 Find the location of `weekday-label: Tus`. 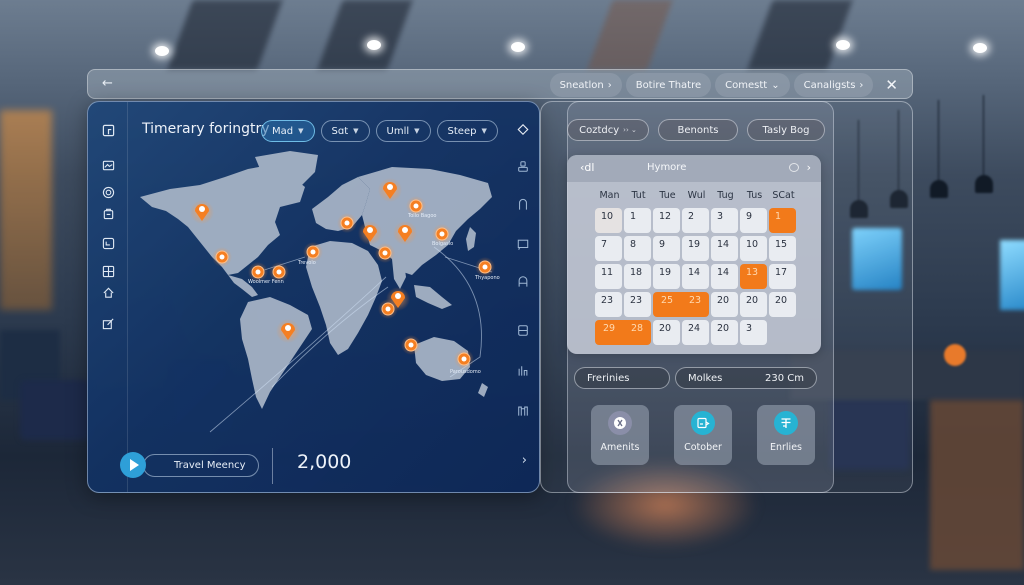

weekday-label: Tus is located at coordinates (754, 195).